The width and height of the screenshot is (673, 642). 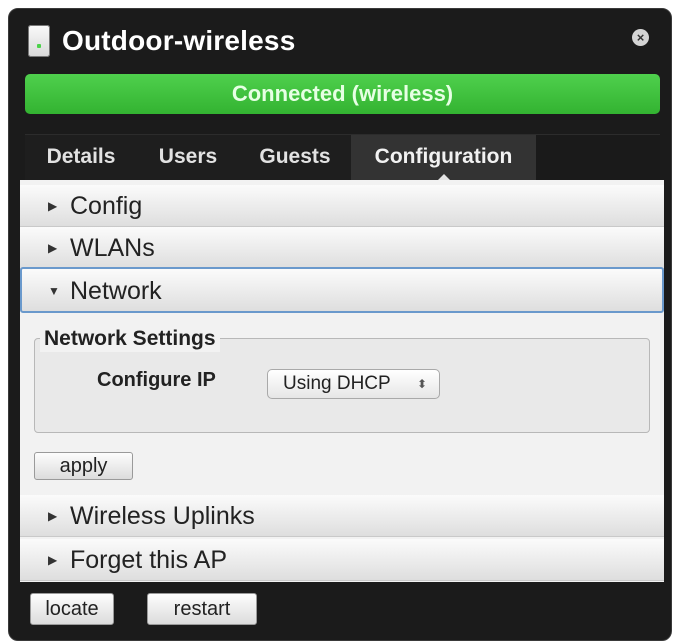 I want to click on section-forget-ap: ▶ Forget this AP, so click(x=342, y=560).